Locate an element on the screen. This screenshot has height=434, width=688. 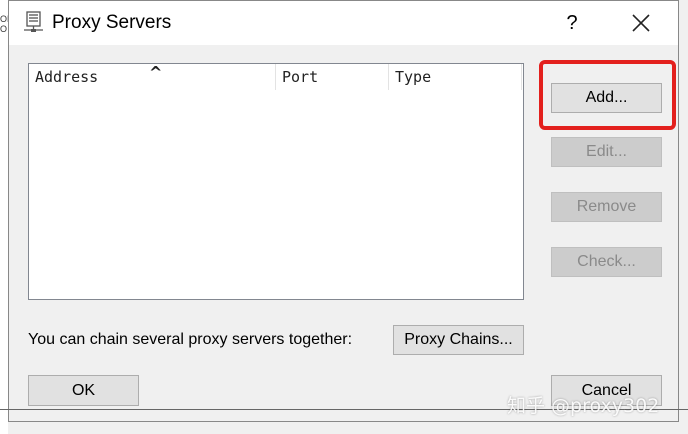
close-button is located at coordinates (641, 23).